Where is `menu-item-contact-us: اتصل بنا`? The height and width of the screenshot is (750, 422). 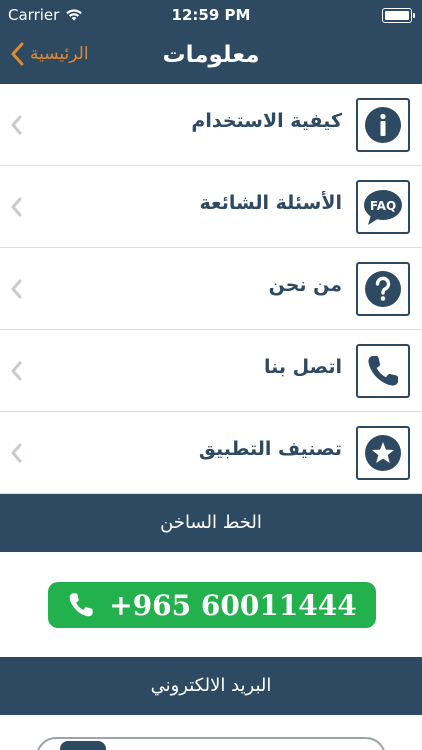
menu-item-contact-us: اتصل بنا is located at coordinates (211, 371).